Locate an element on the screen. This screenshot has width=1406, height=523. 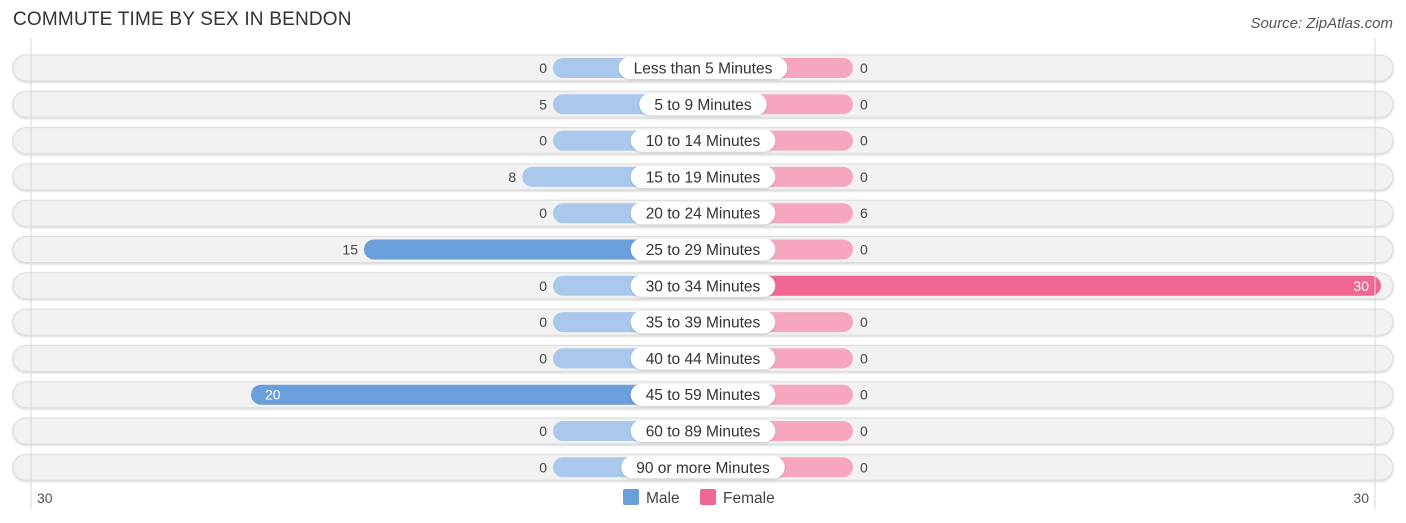
category-label: 60 to 89 Minutes is located at coordinates (703, 431).